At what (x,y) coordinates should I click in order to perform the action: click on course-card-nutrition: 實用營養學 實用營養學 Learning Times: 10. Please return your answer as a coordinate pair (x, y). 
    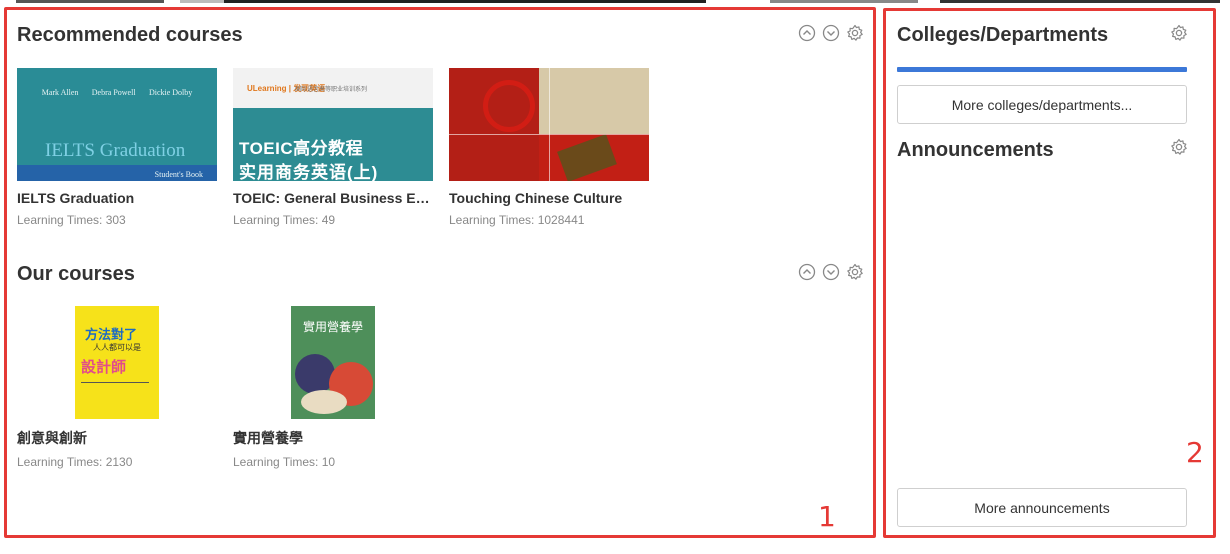
    Looking at the image, I should click on (333, 387).